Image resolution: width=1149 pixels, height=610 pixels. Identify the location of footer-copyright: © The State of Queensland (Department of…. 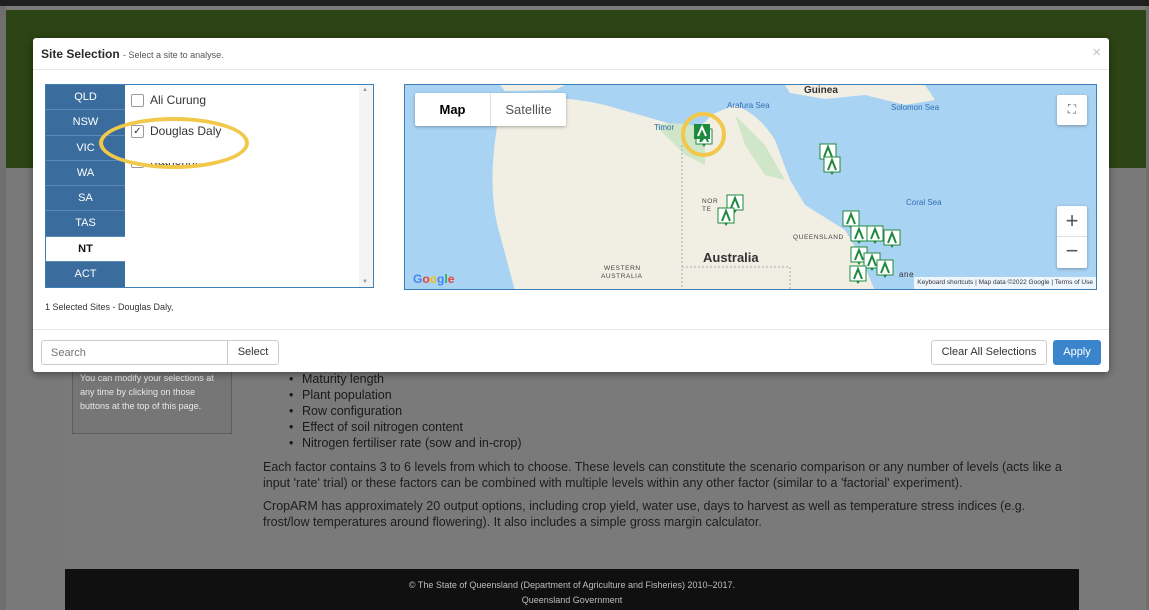
(572, 585).